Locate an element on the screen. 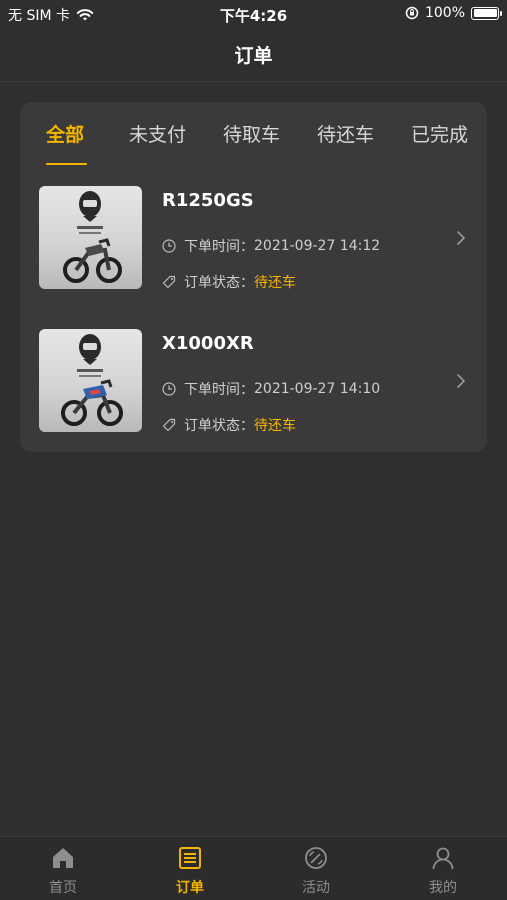  order-item: R1250GS 下单时间： 2021-09-27 14:12 订单状态： 待还车 is located at coordinates (253, 241).